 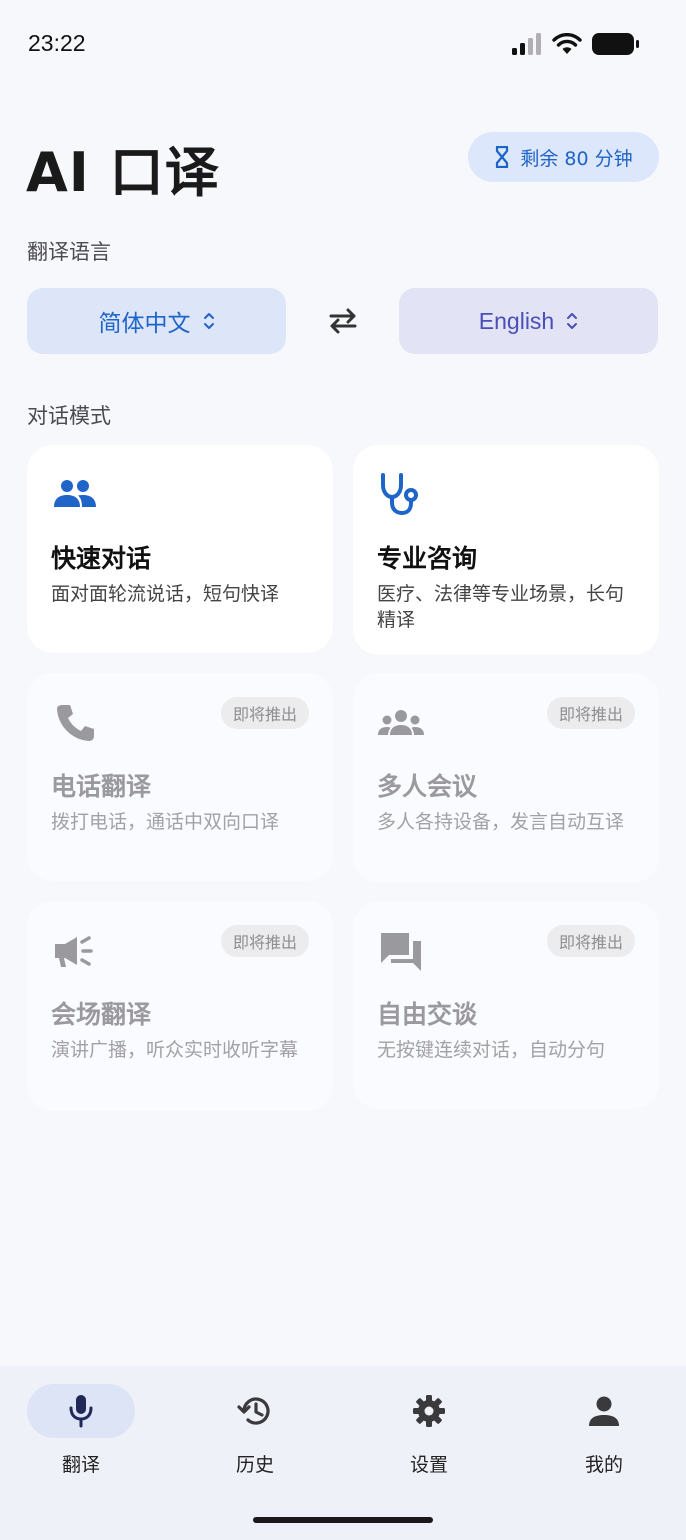 What do you see at coordinates (175, 1050) in the screenshot?
I see `mode-description: 演讲广播，听众实时收听字幕` at bounding box center [175, 1050].